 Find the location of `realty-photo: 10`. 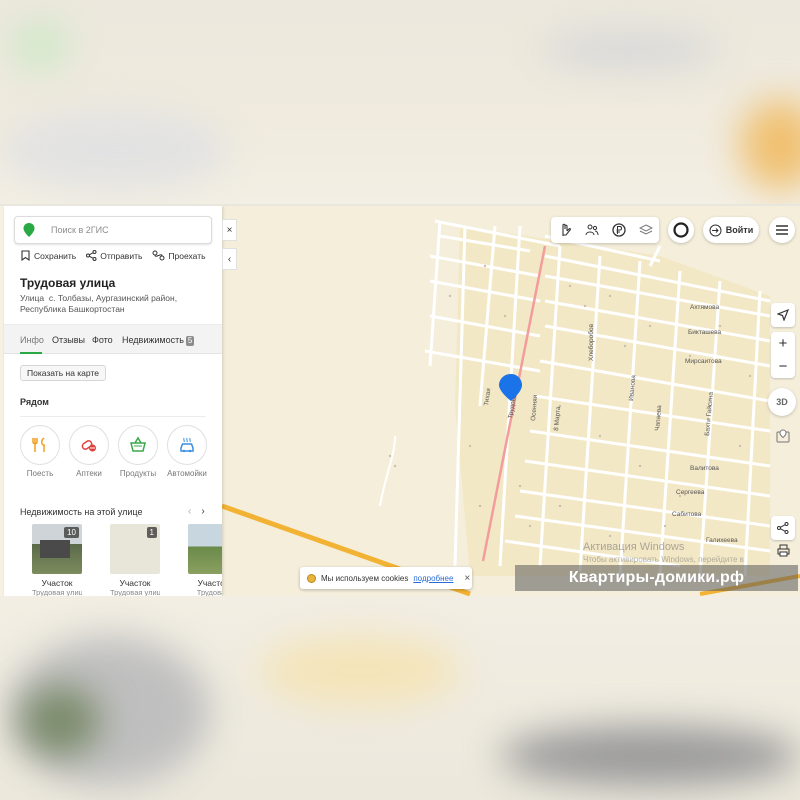

realty-photo: 10 is located at coordinates (57, 549).